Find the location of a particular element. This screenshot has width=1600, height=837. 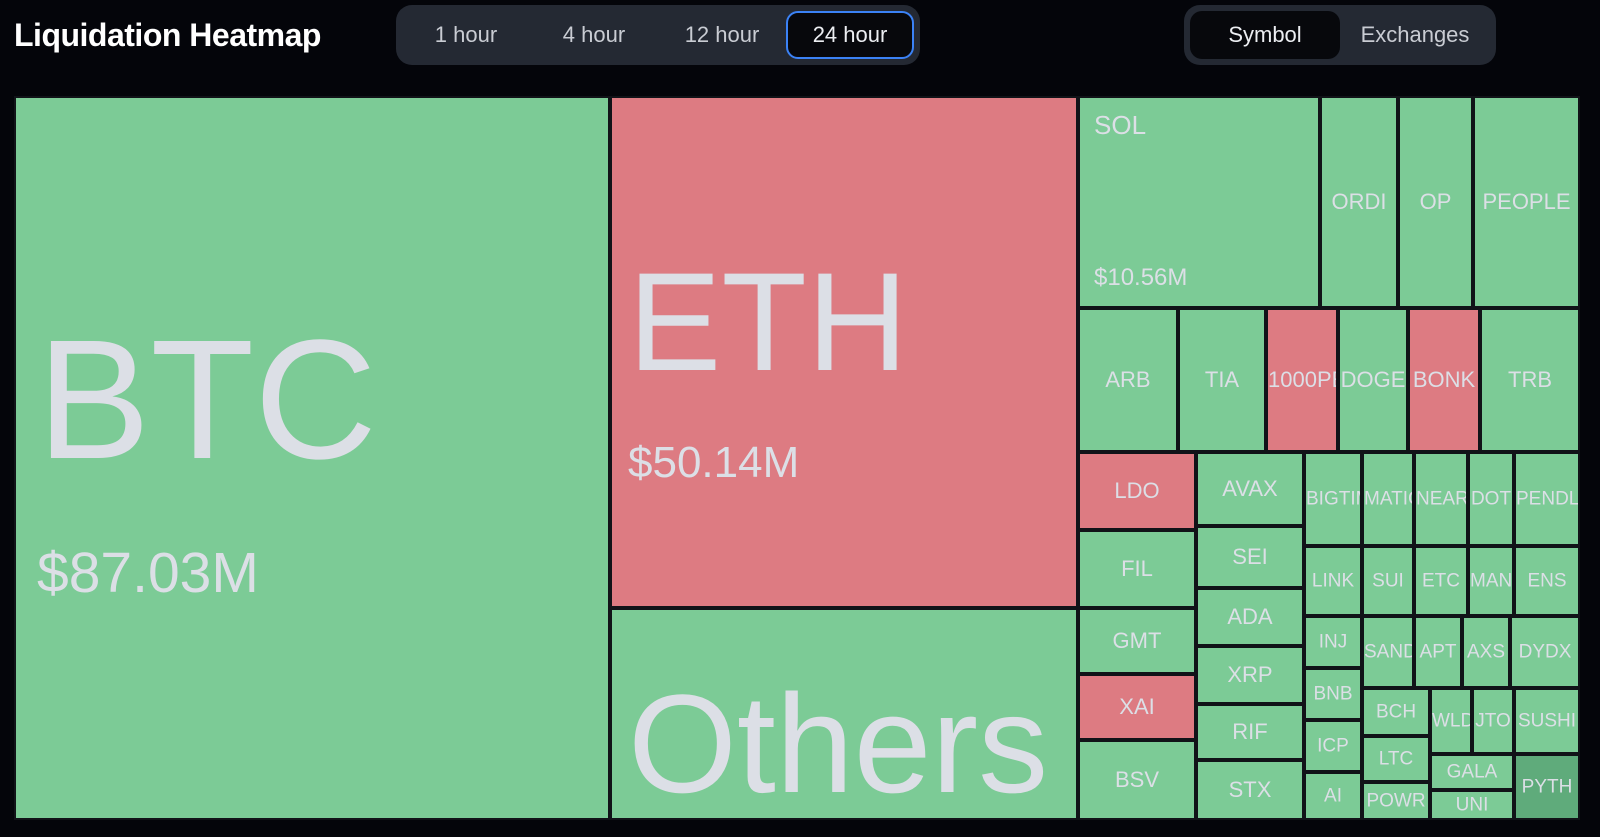

timeframe-tab-4-hour: 4 hour is located at coordinates (594, 35).